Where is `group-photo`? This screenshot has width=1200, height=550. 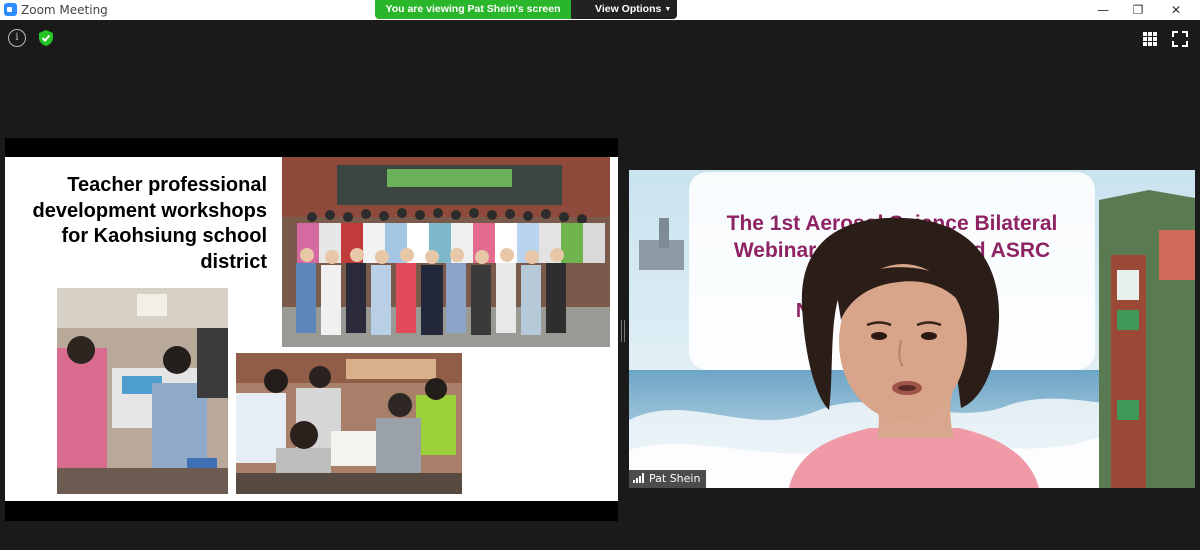 group-photo is located at coordinates (446, 252).